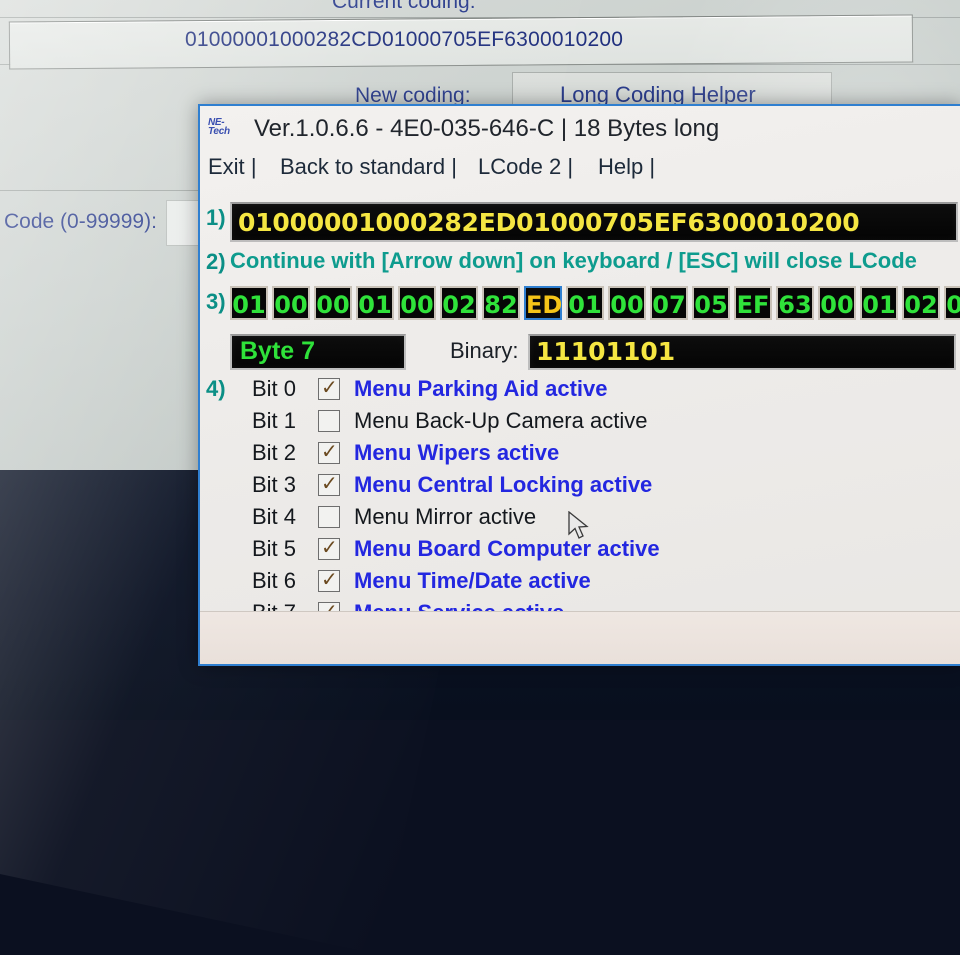 The image size is (960, 955). Describe the element at coordinates (216, 261) in the screenshot. I see `step-number-2: 2)` at that location.